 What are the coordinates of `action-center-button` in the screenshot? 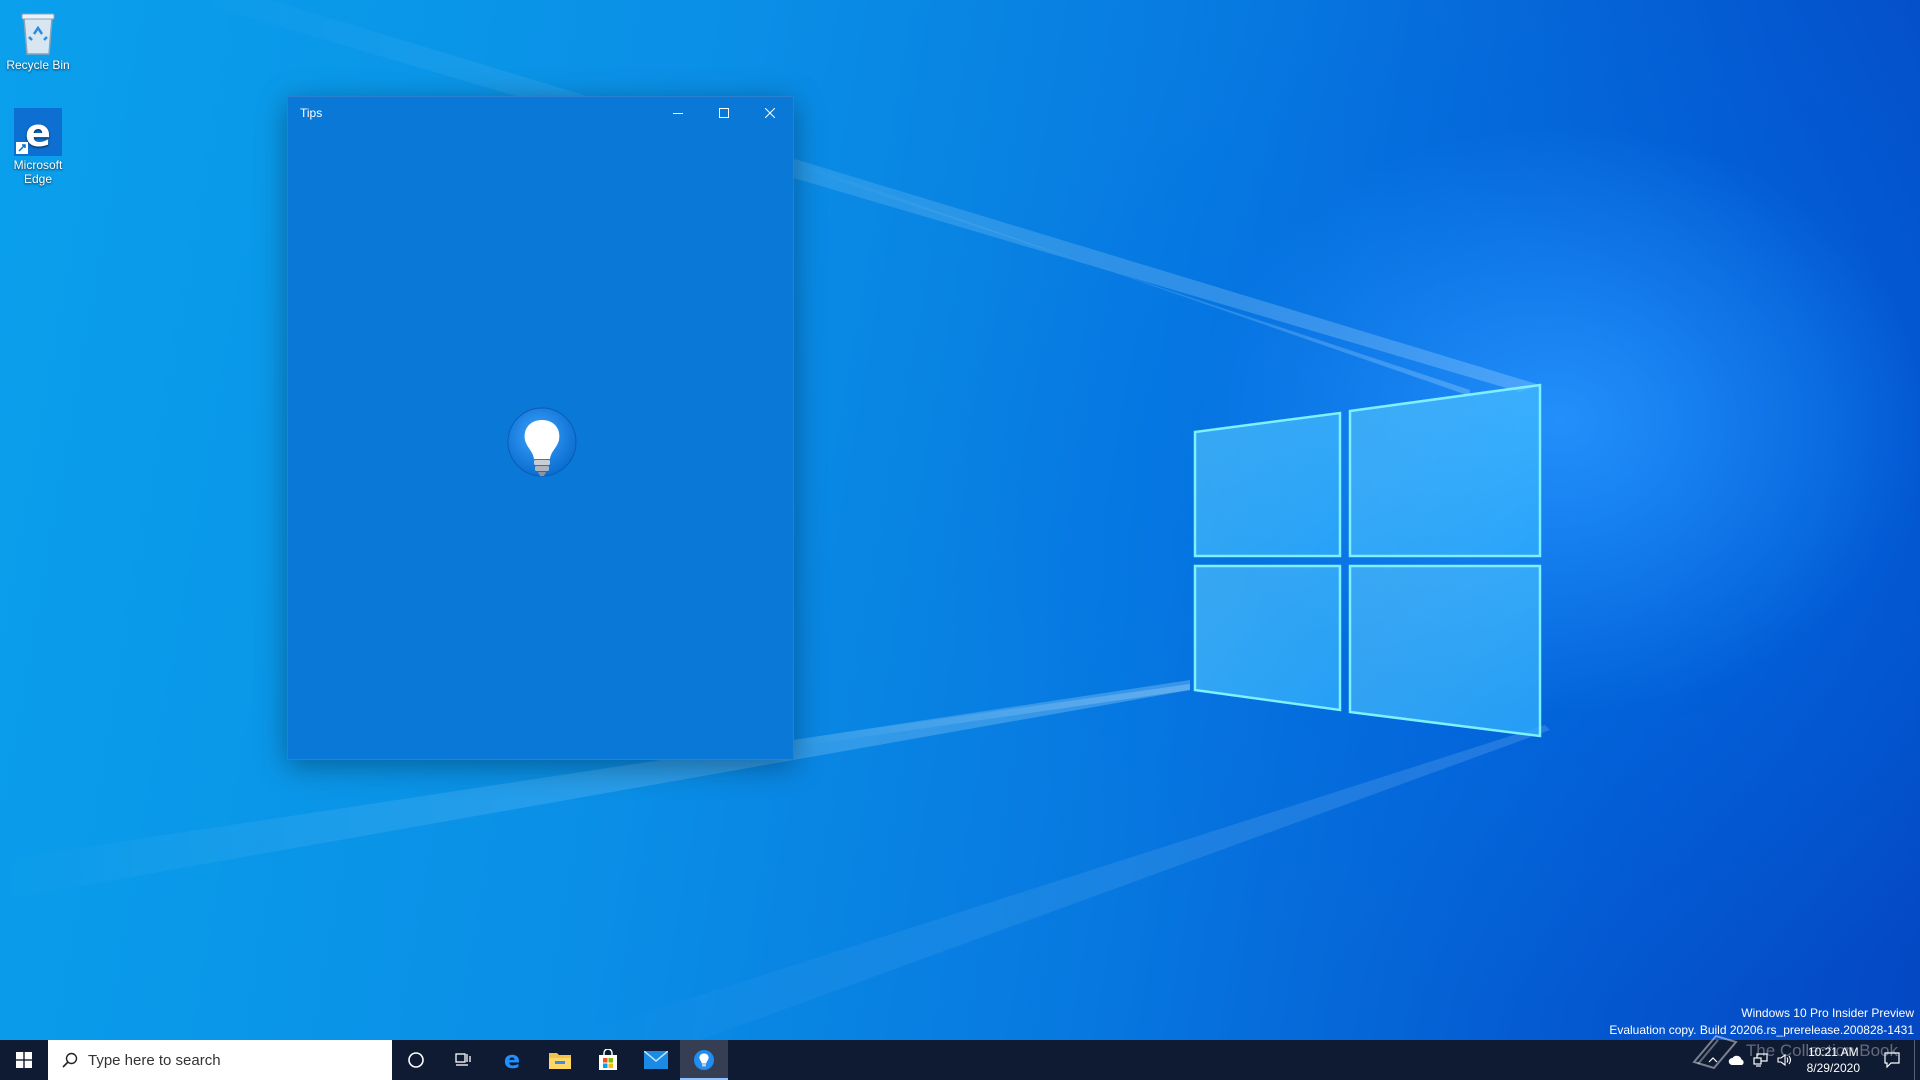 It's located at (1892, 1060).